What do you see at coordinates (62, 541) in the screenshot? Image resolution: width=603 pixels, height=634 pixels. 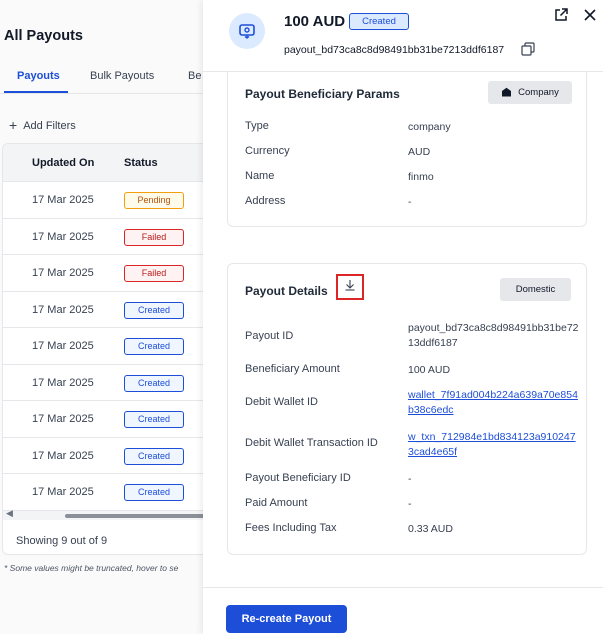 I see `pagination-summary: Showing 9 out of 9` at bounding box center [62, 541].